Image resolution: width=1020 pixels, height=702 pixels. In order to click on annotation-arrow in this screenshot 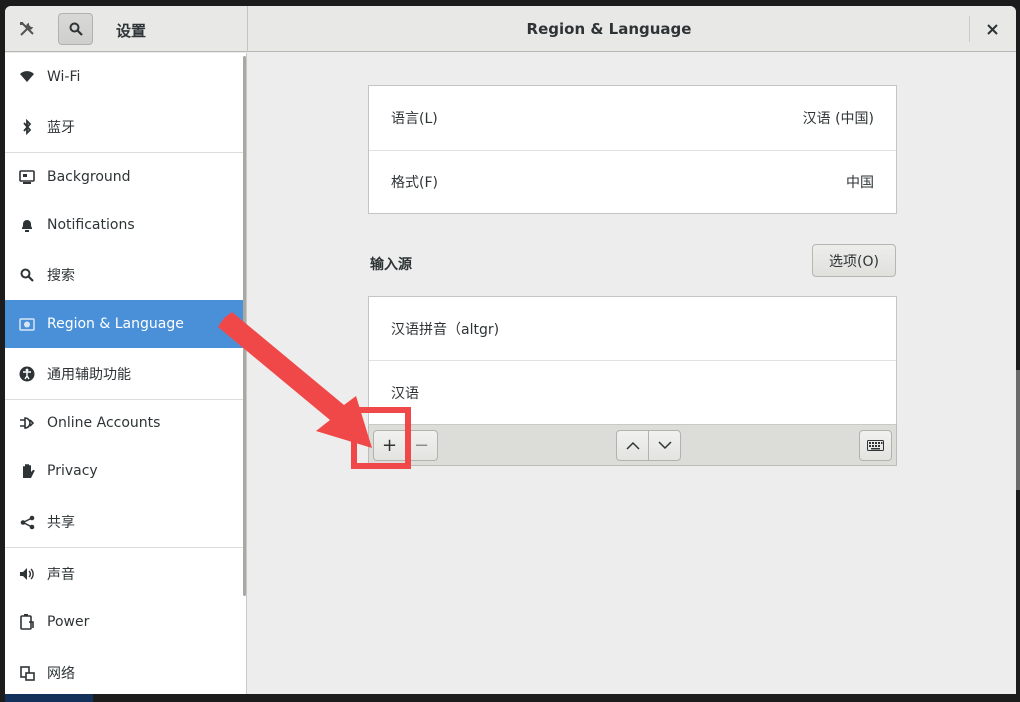, I will do `click(295, 380)`.